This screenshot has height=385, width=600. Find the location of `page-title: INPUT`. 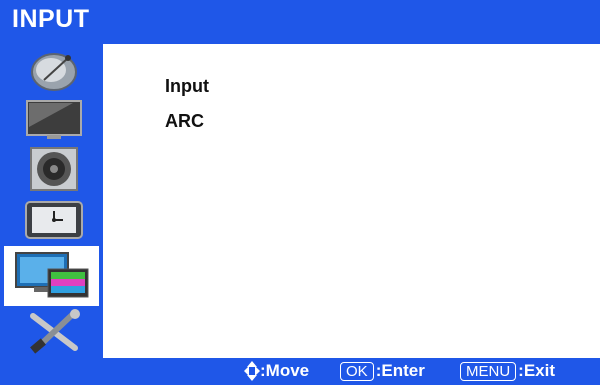

page-title: INPUT is located at coordinates (51, 19).